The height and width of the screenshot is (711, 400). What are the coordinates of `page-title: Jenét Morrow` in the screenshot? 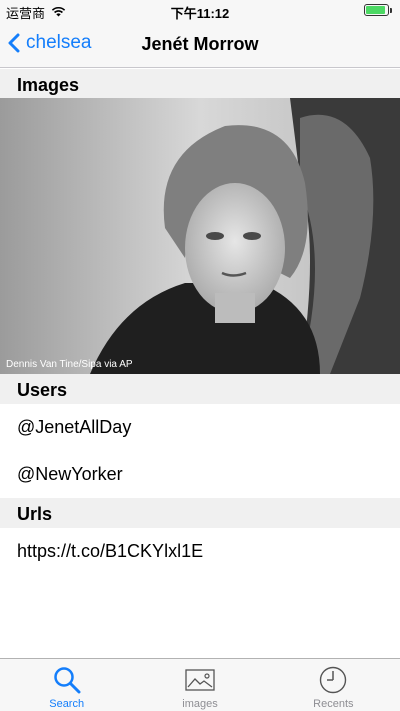 It's located at (200, 44).